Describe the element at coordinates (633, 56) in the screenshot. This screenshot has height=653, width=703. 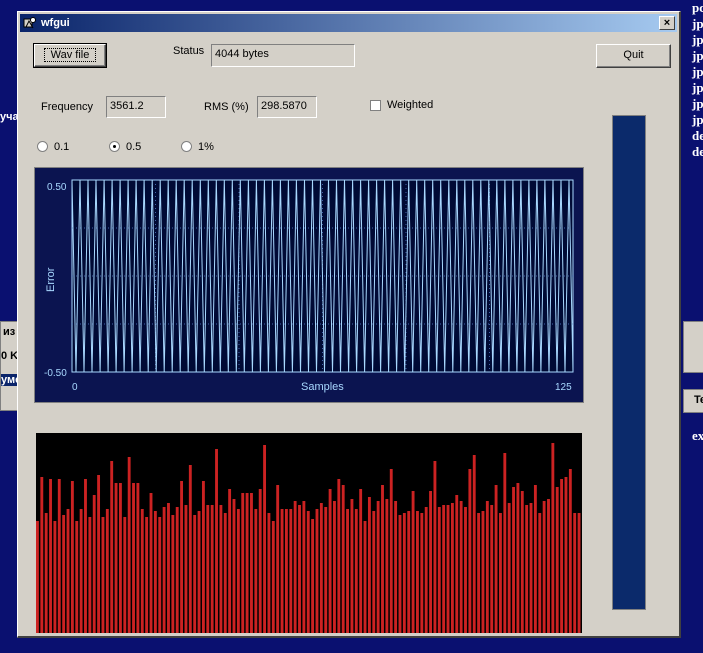
I see `quit-button: Quit` at that location.